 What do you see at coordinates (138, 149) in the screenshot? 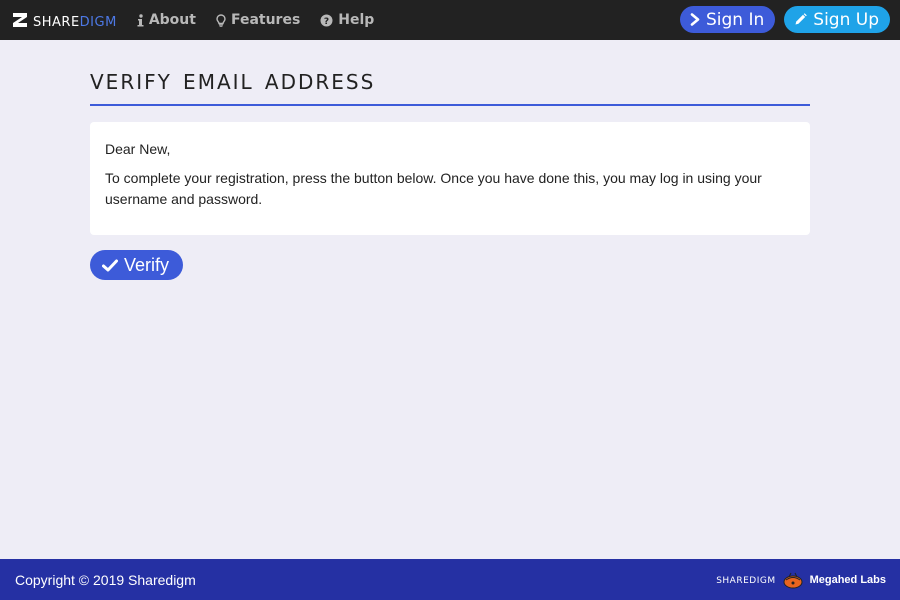
I see `greeting-text: Dear New,` at bounding box center [138, 149].